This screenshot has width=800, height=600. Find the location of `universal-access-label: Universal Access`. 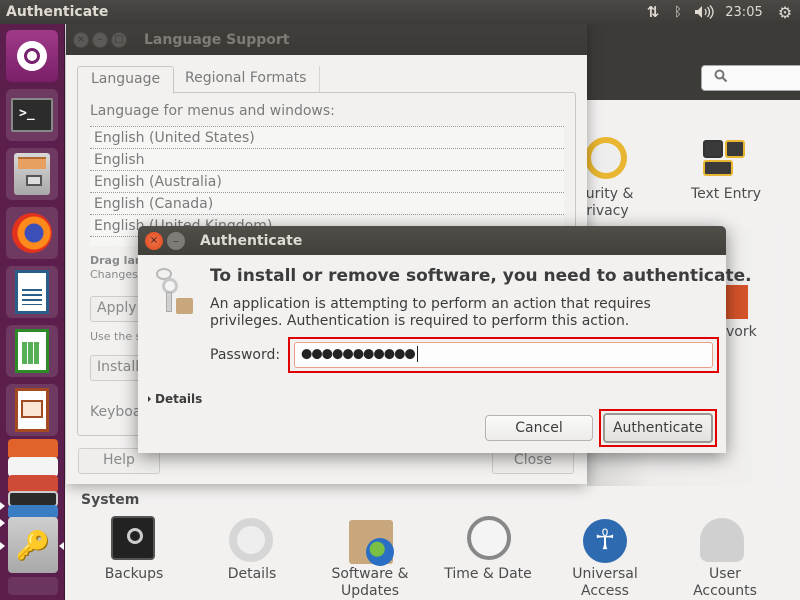

universal-access-label: Universal Access is located at coordinates (605, 583).